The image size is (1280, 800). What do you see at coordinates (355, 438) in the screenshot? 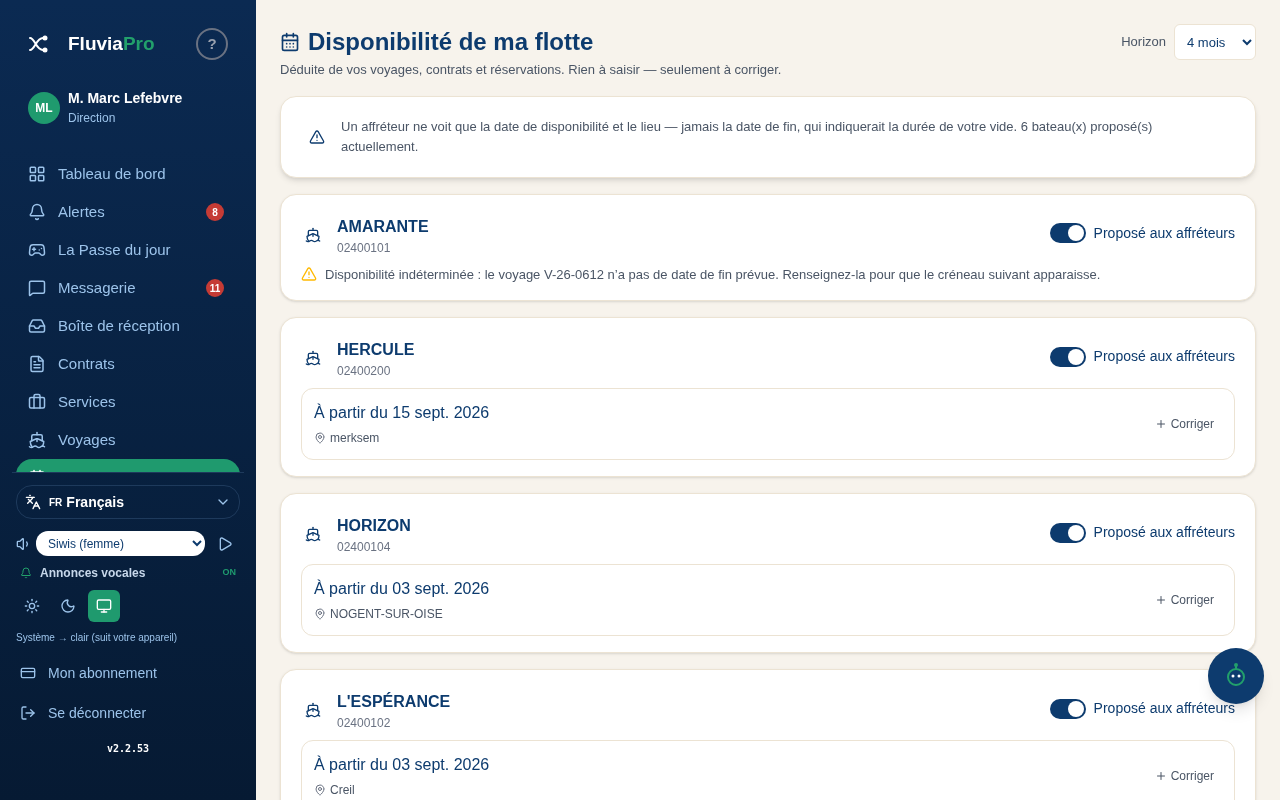
I see `place-text: merksem` at bounding box center [355, 438].